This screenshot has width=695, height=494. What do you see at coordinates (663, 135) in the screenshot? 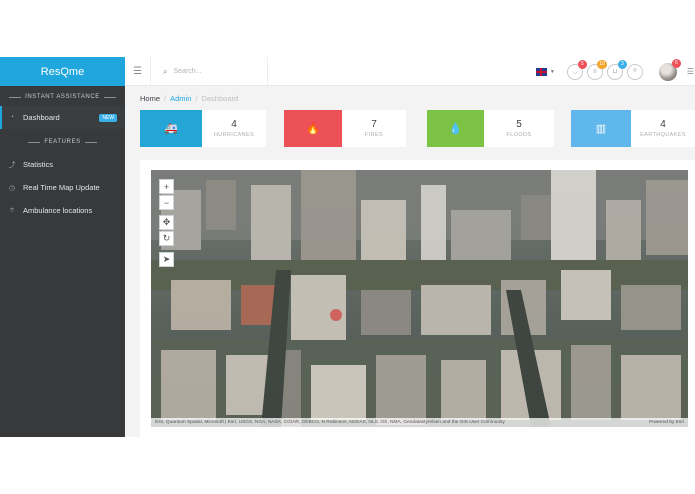
I see `stat-label: EARTHQUAKES` at bounding box center [663, 135].